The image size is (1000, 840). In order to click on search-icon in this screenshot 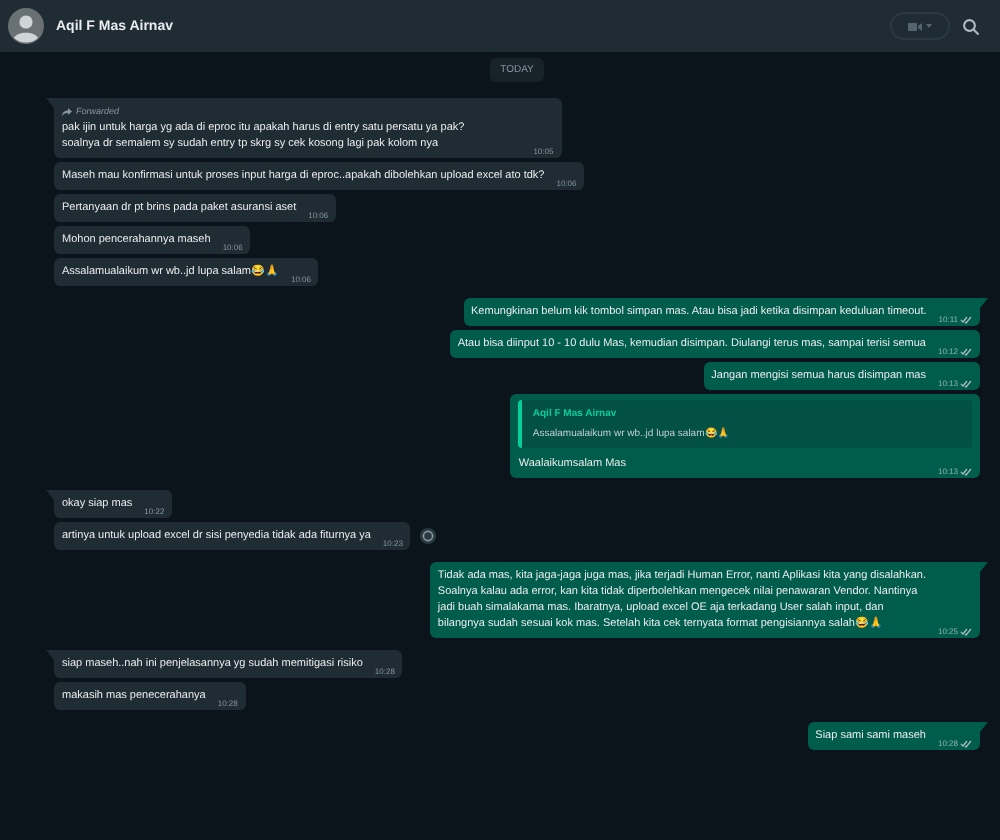, I will do `click(971, 26)`.